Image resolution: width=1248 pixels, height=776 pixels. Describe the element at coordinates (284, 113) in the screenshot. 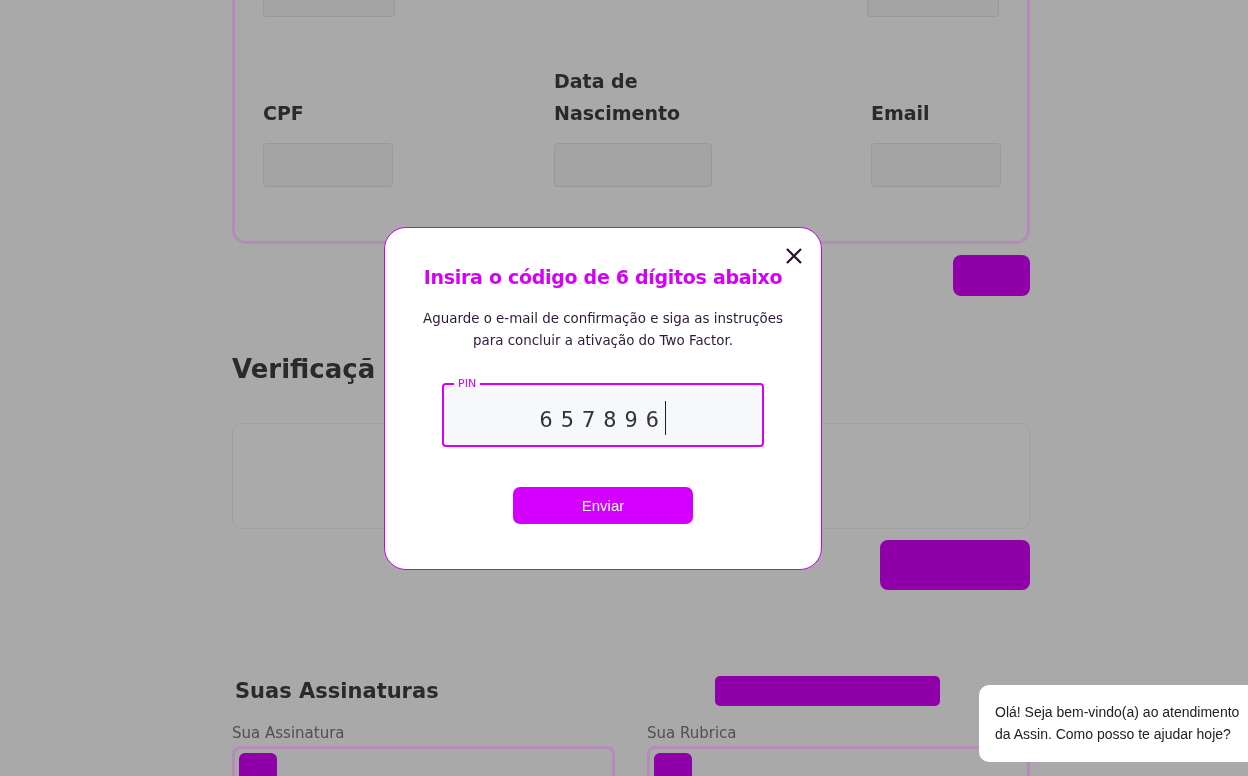

I see `field-label: CPF` at that location.